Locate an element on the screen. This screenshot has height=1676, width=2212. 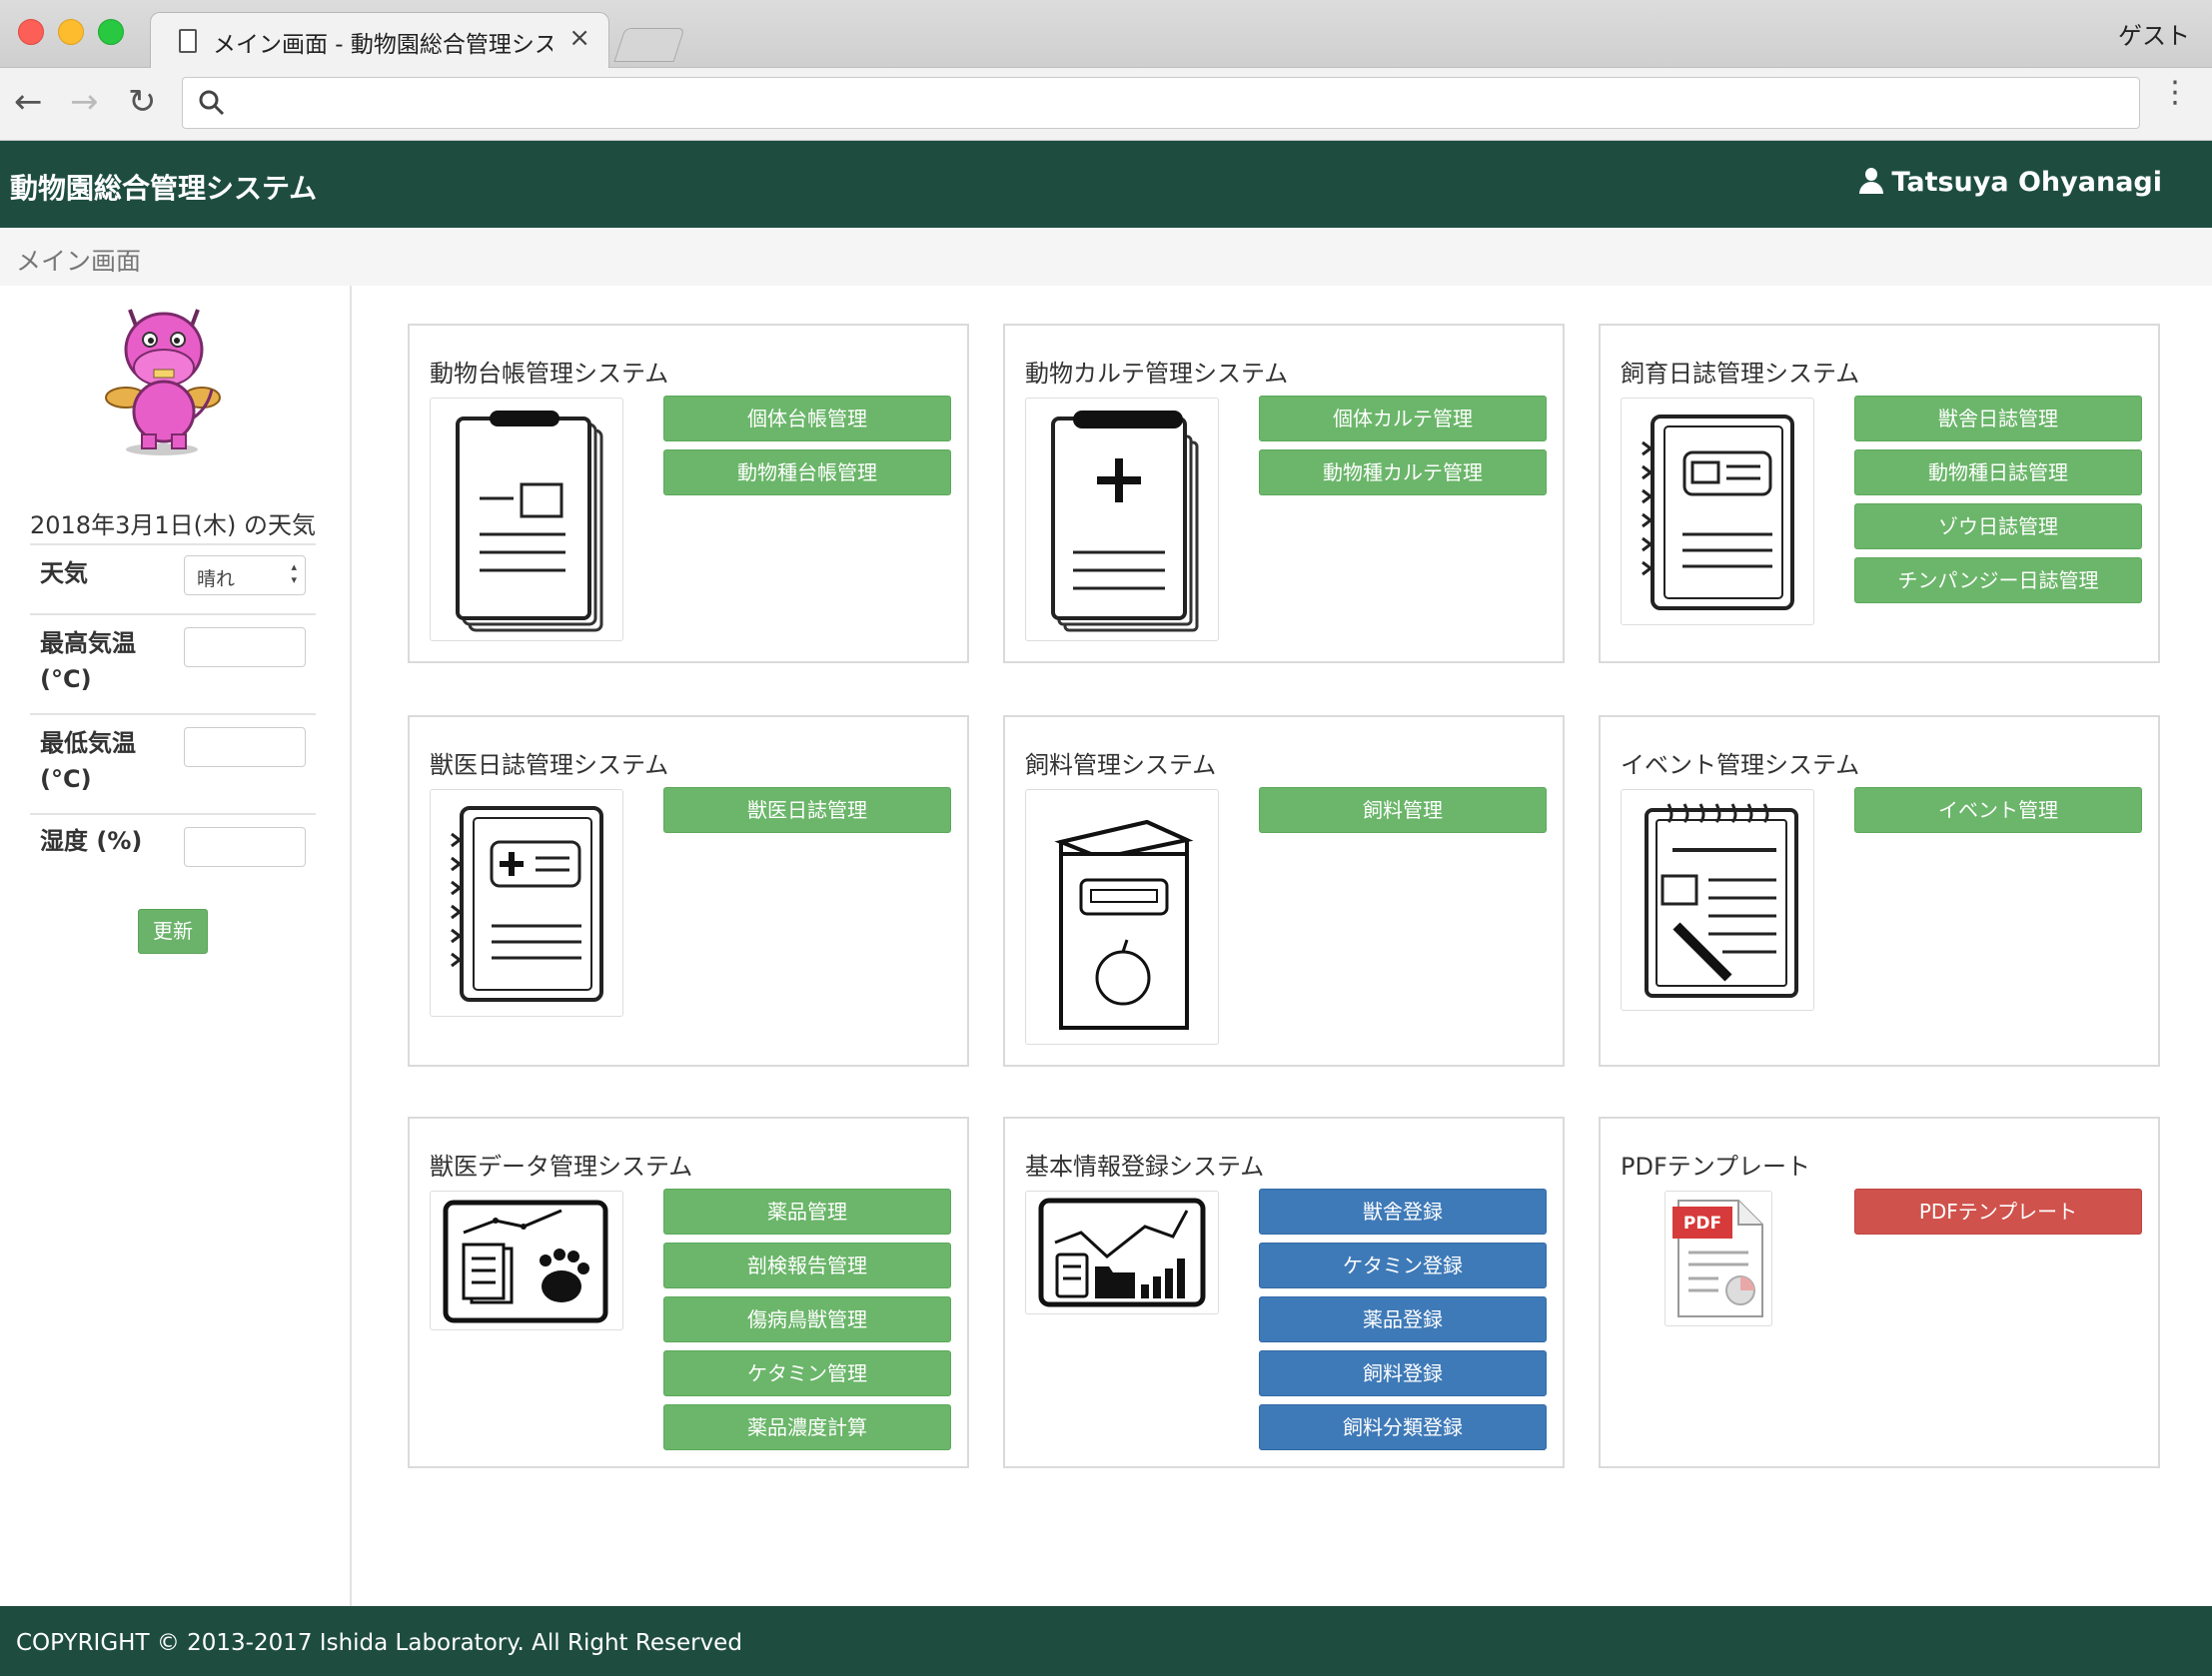
vet-diary-button: 獣医日誌管理 is located at coordinates (807, 810).